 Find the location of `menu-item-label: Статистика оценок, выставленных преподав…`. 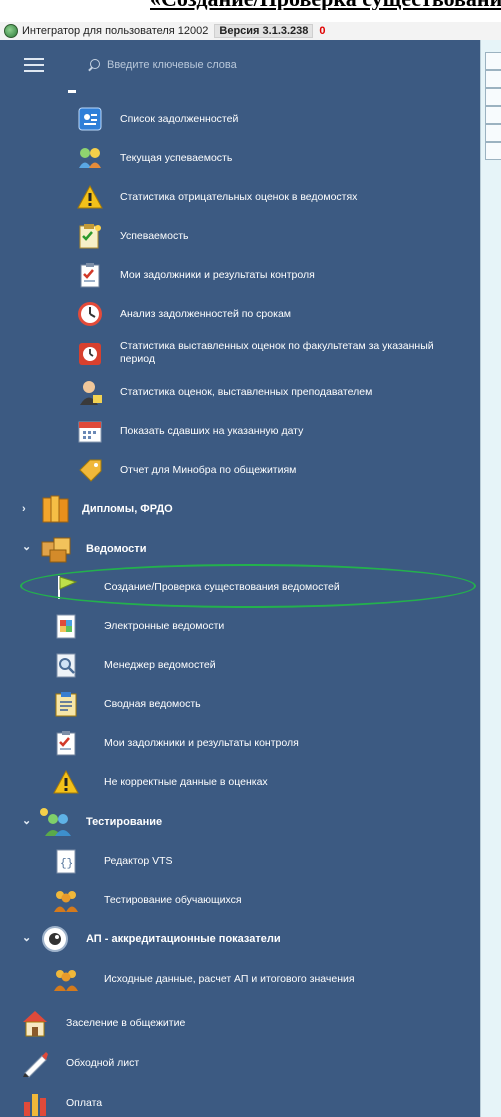

menu-item-label: Статистика оценок, выставленных преподав… is located at coordinates (246, 391).